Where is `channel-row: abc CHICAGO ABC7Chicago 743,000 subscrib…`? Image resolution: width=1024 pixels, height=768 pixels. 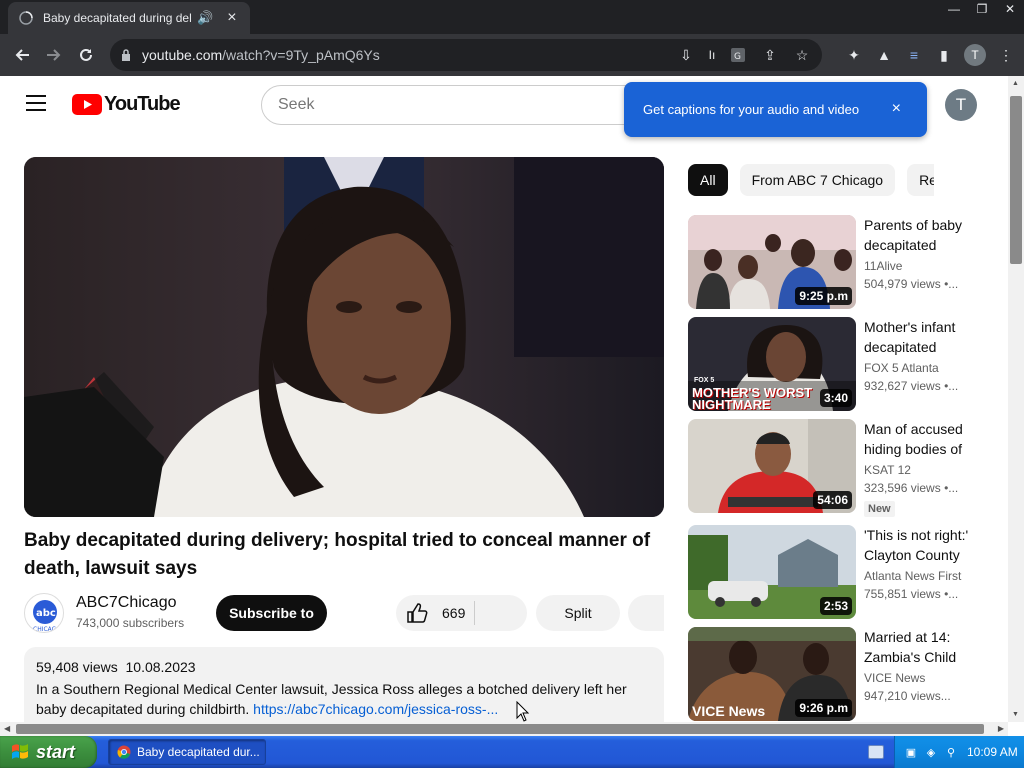
channel-row: abc CHICAGO ABC7Chicago 743,000 subscrib… is located at coordinates (344, 613).